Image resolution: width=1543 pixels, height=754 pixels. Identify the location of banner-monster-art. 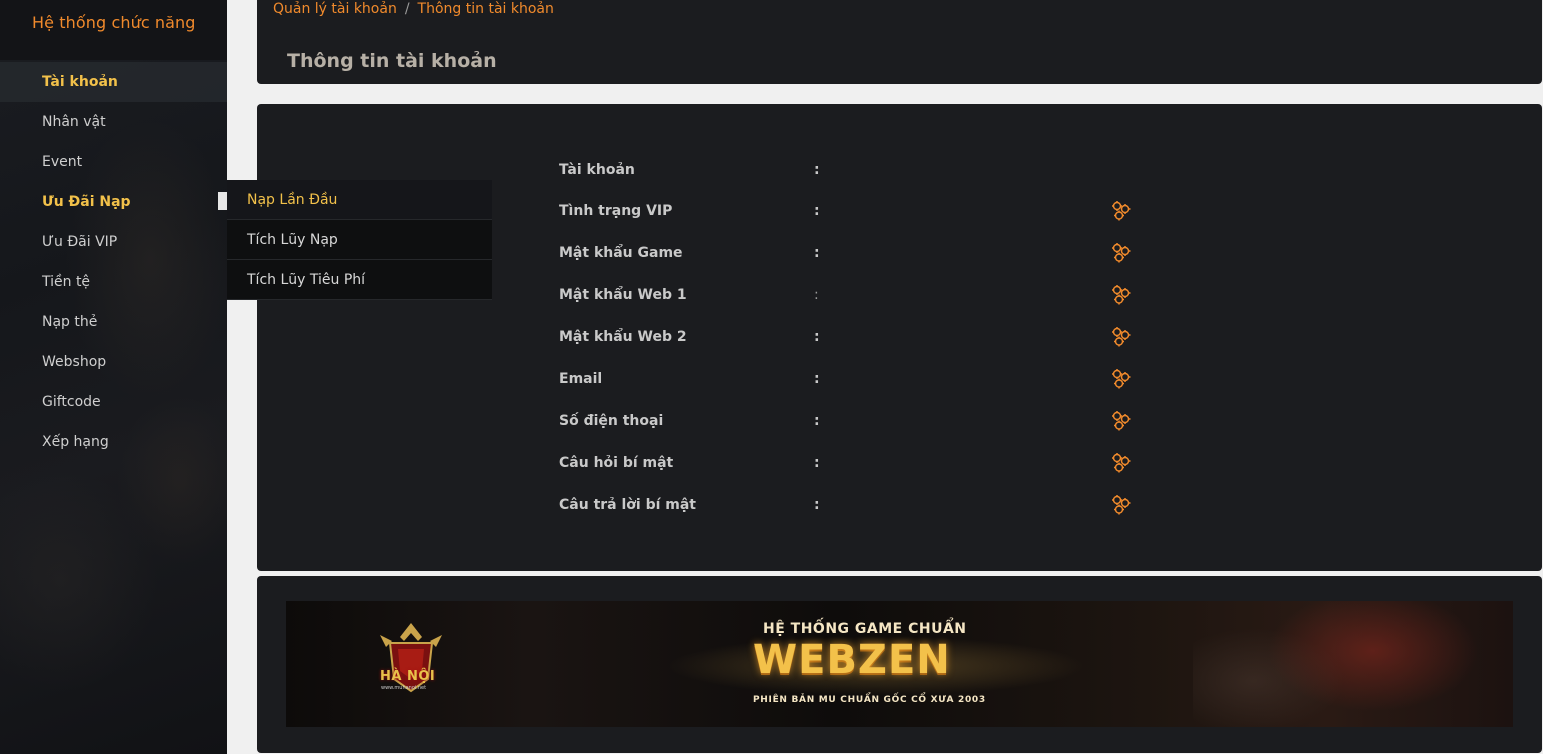
(1353, 664).